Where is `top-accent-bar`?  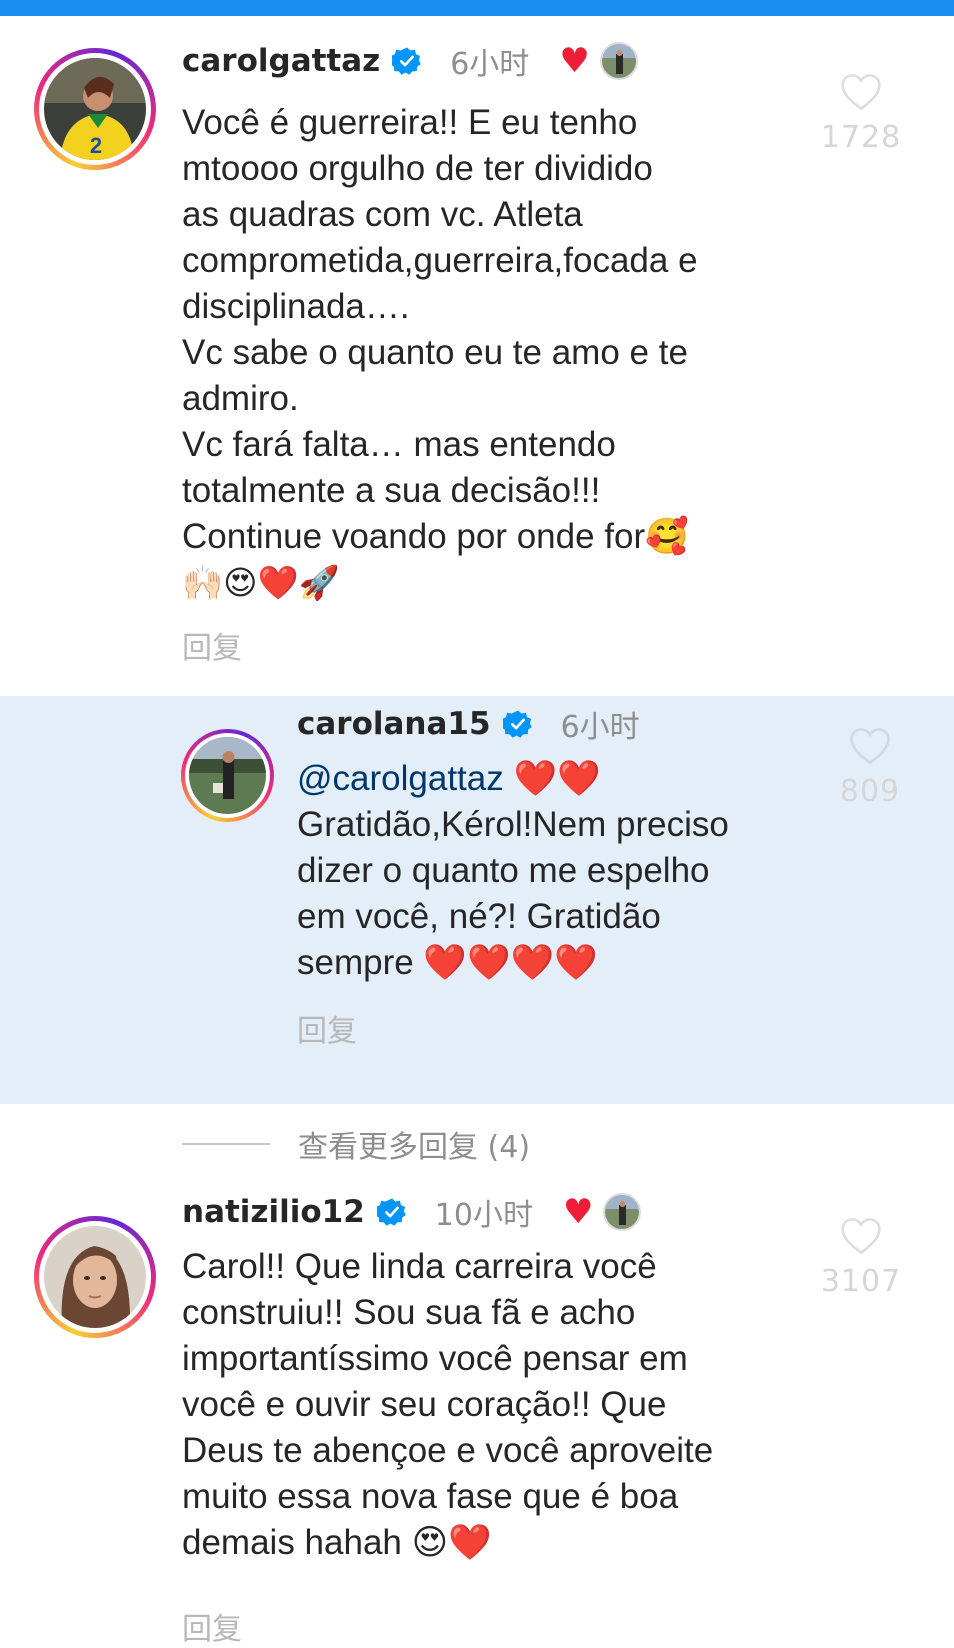
top-accent-bar is located at coordinates (477, 8).